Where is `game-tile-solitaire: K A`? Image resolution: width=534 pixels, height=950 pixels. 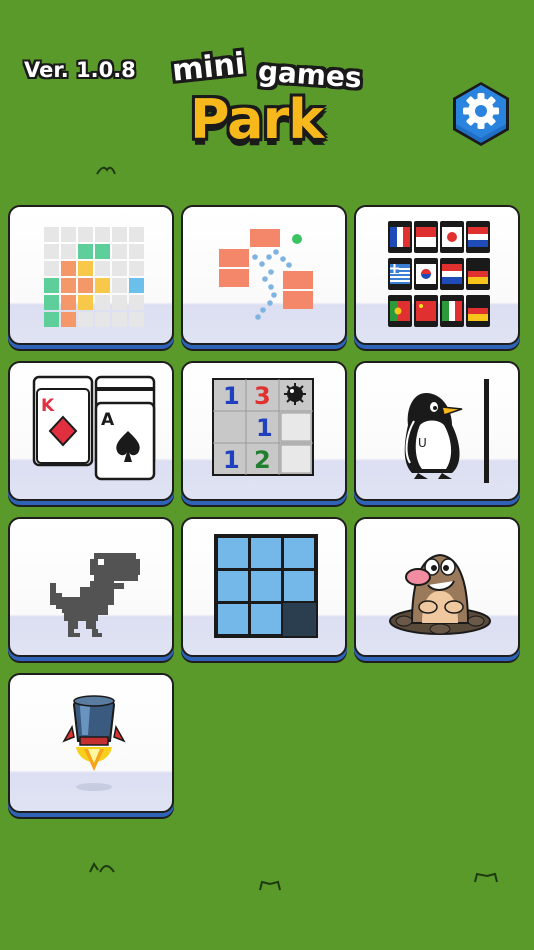
game-tile-solitaire: K A is located at coordinates (91, 431).